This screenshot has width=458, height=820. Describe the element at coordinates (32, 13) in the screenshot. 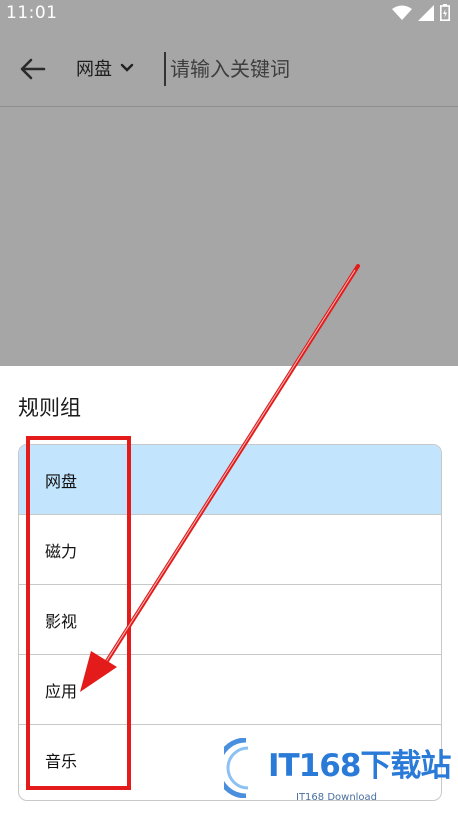

I see `status-time: 11:01` at that location.